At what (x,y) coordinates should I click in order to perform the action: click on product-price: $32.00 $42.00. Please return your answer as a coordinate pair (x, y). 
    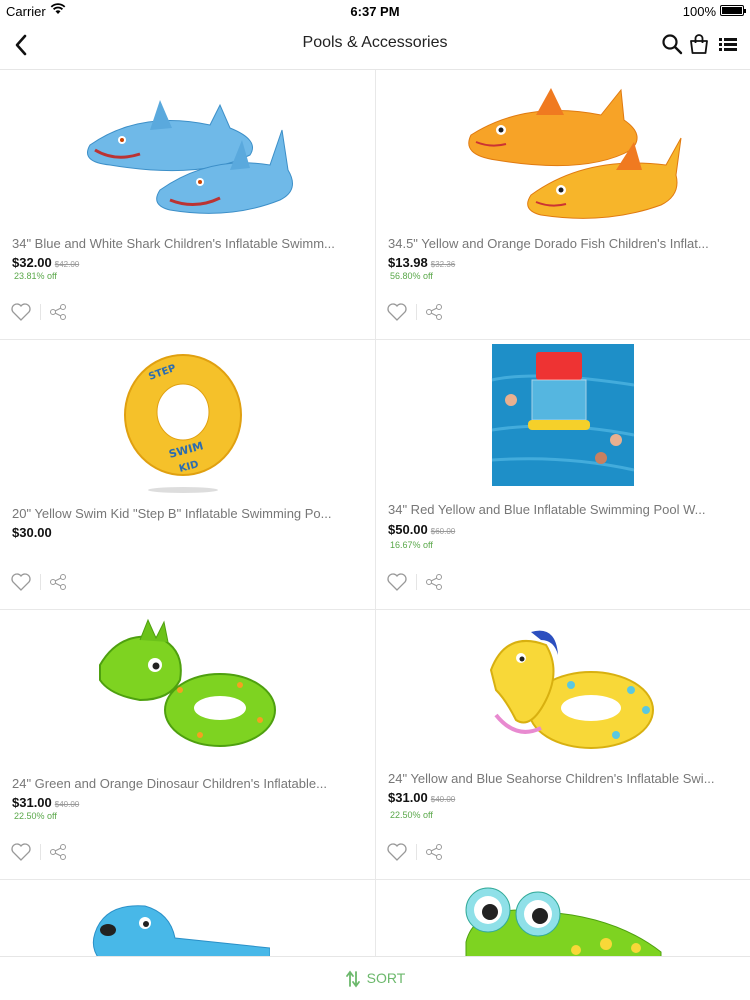
    Looking at the image, I should click on (45, 262).